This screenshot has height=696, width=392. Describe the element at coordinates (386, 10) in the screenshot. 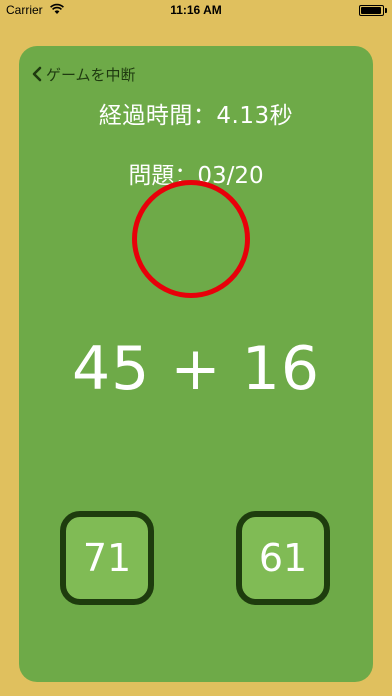

I see `battery-tip` at that location.